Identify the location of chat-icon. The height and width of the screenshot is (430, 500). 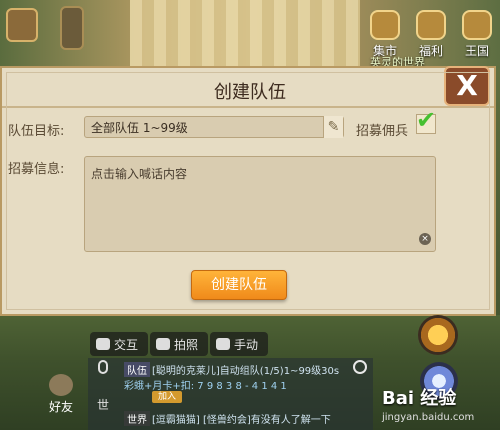
(103, 344).